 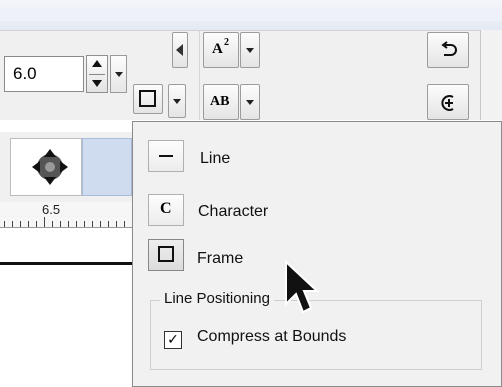 I want to click on frame-mode-button, so click(x=148, y=99).